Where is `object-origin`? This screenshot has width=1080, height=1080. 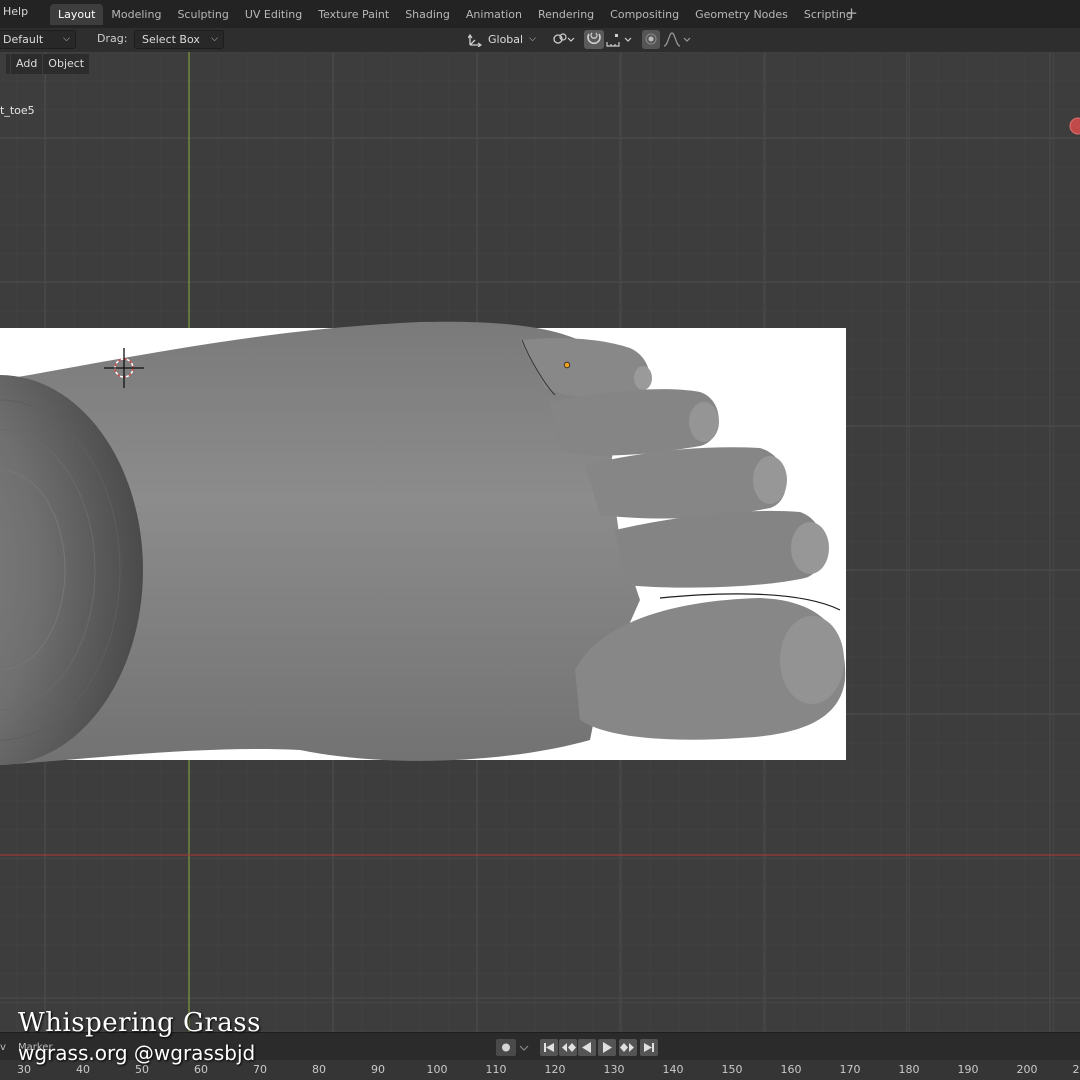
object-origin is located at coordinates (567, 365).